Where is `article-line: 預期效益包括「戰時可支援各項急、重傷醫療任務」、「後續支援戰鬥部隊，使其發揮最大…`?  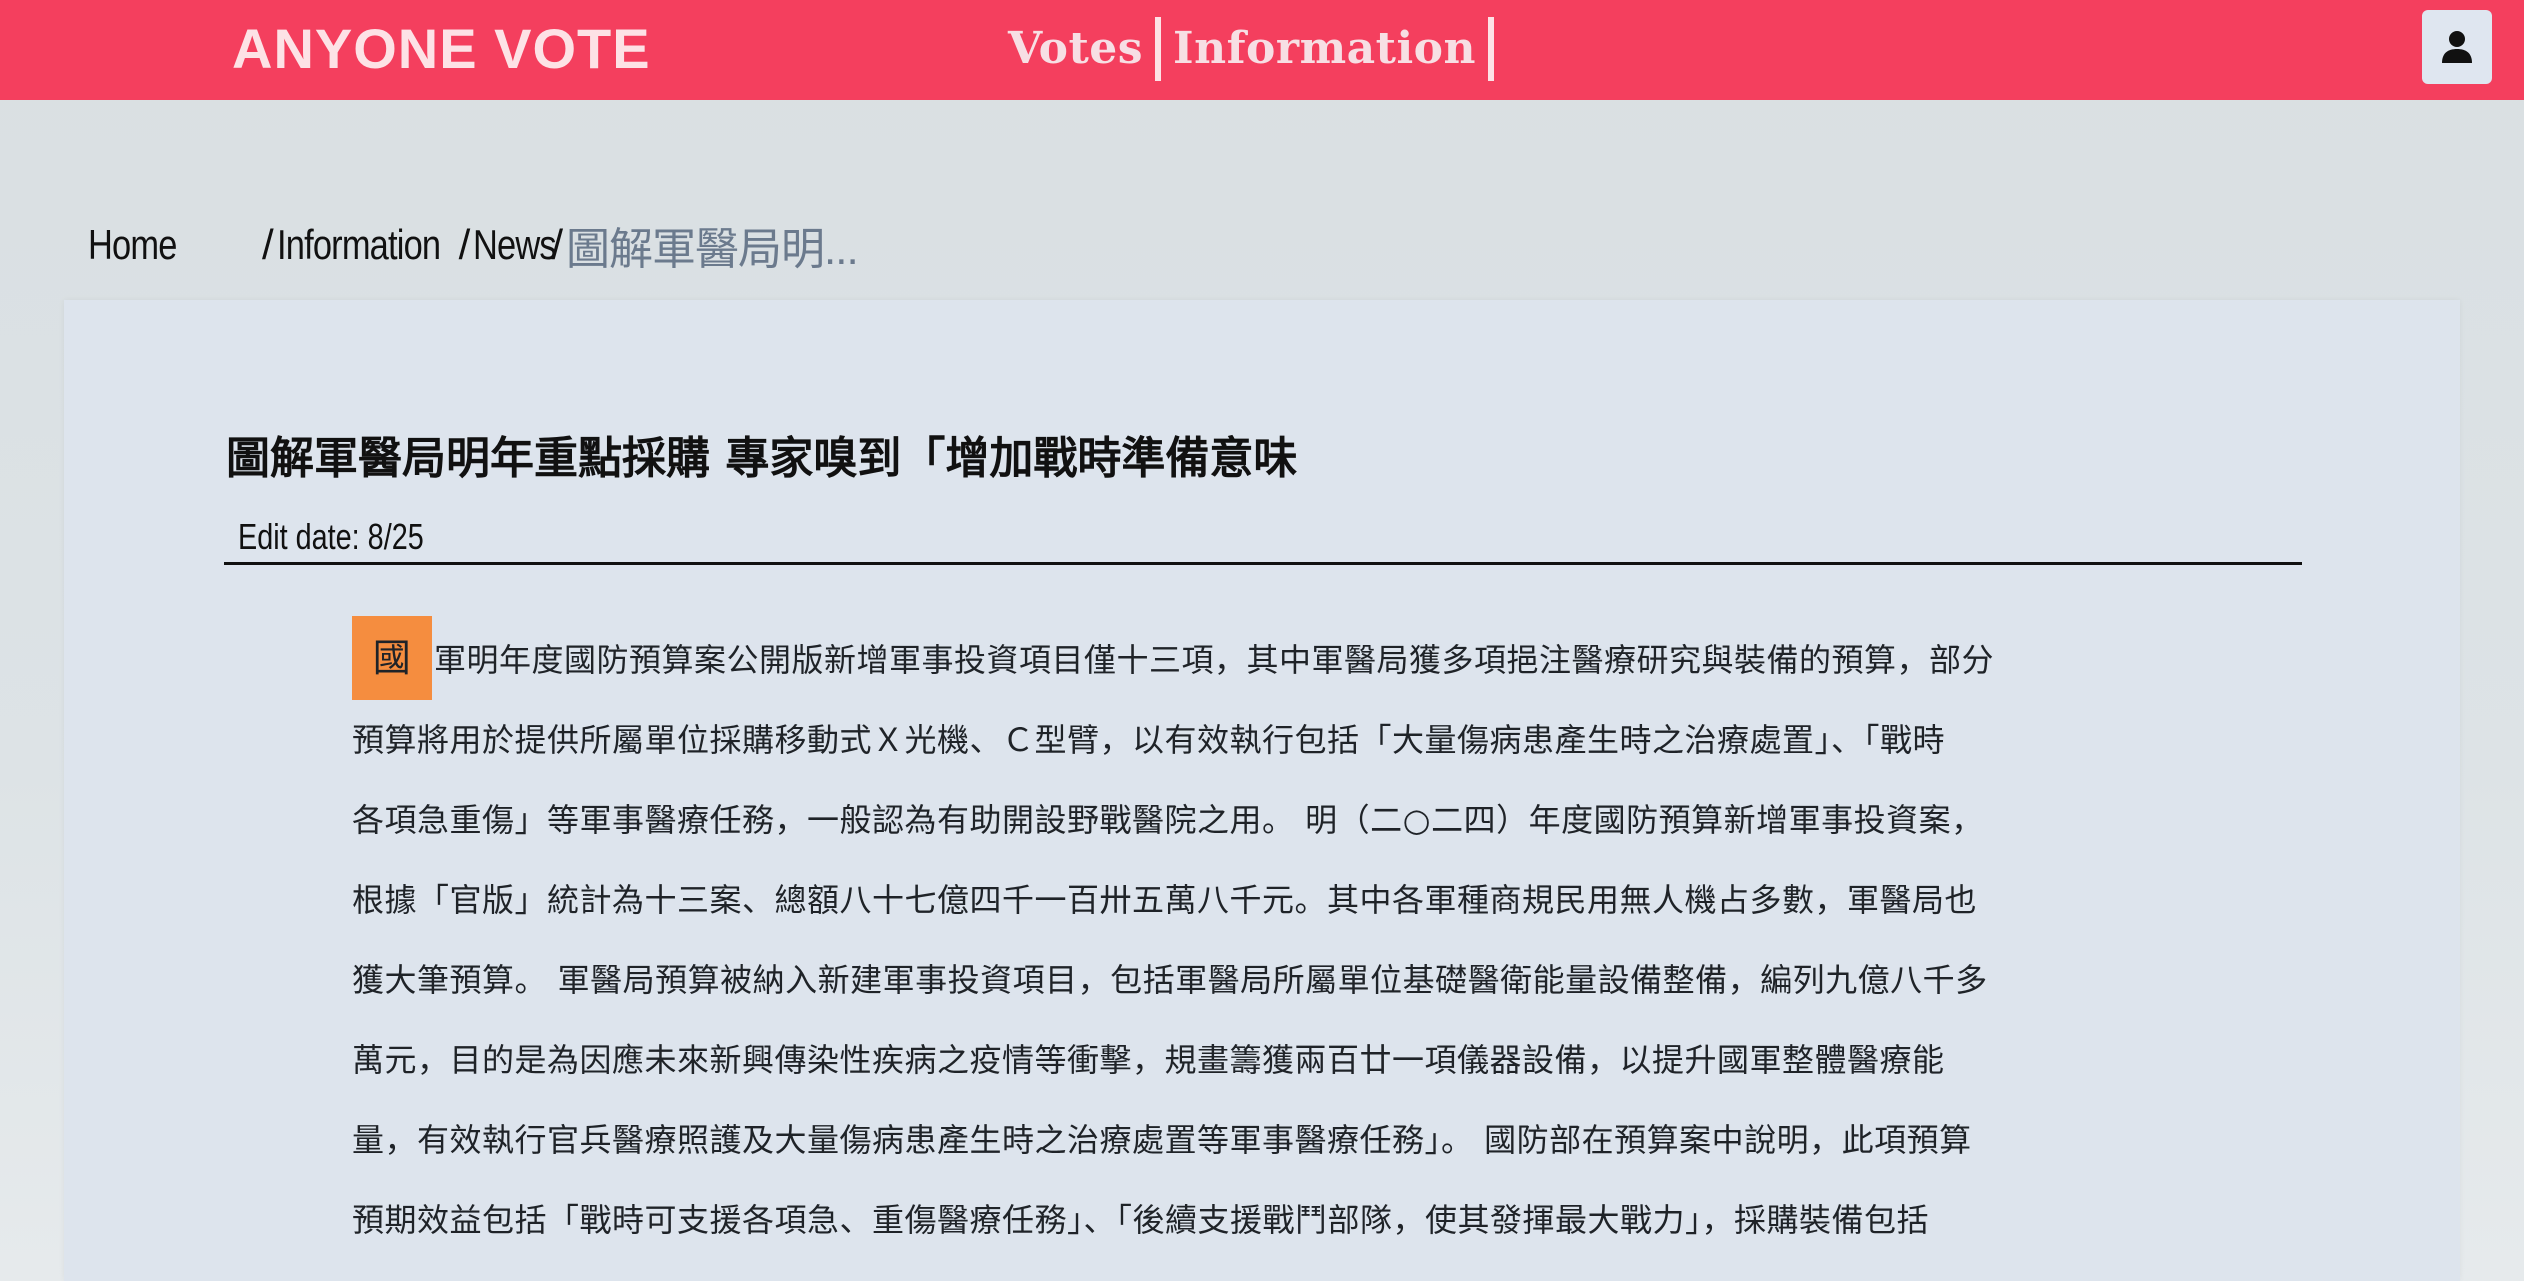 article-line: 預期效益包括「戰時可支援各項急、重傷醫療任務」、「後續支援戰鬥部隊，使其發揮最大… is located at coordinates (1141, 1220).